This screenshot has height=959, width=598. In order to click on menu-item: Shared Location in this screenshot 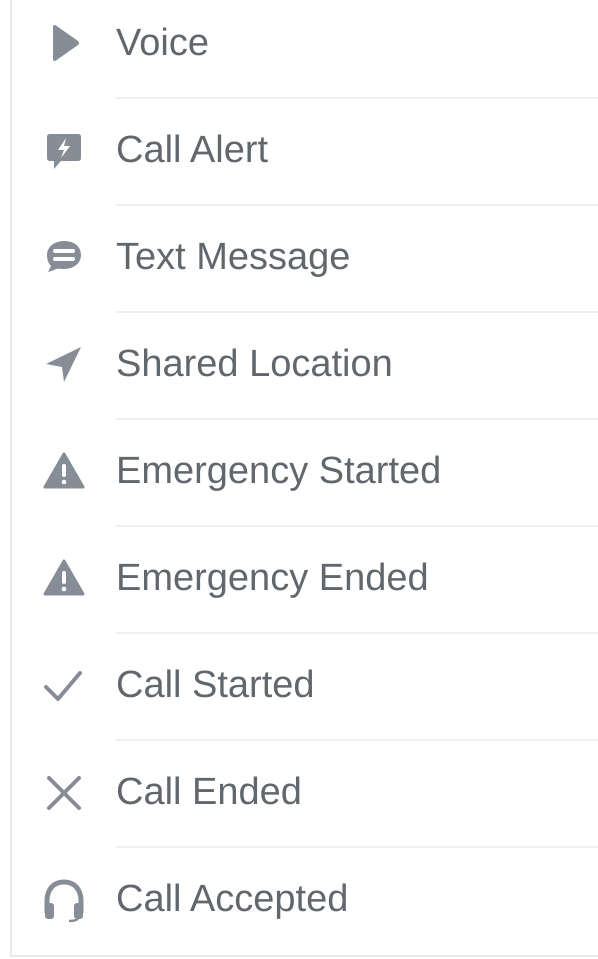, I will do `click(305, 364)`.